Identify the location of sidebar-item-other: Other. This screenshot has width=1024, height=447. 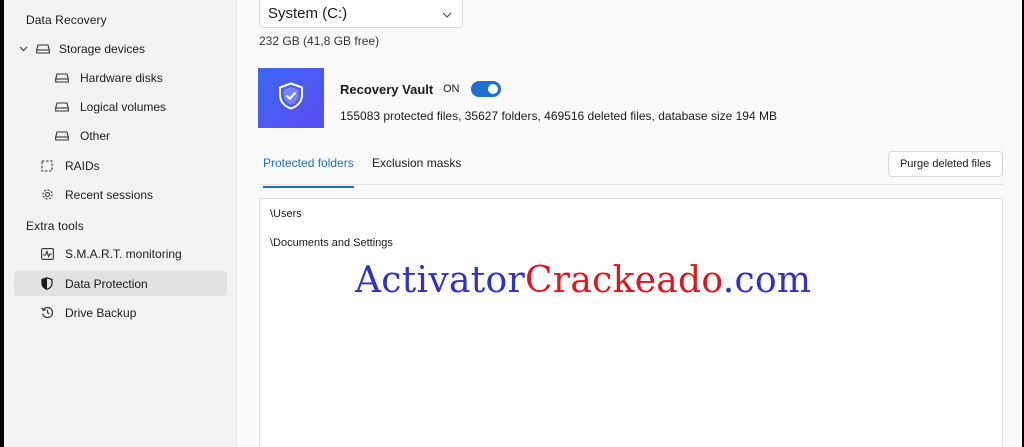
(120, 135).